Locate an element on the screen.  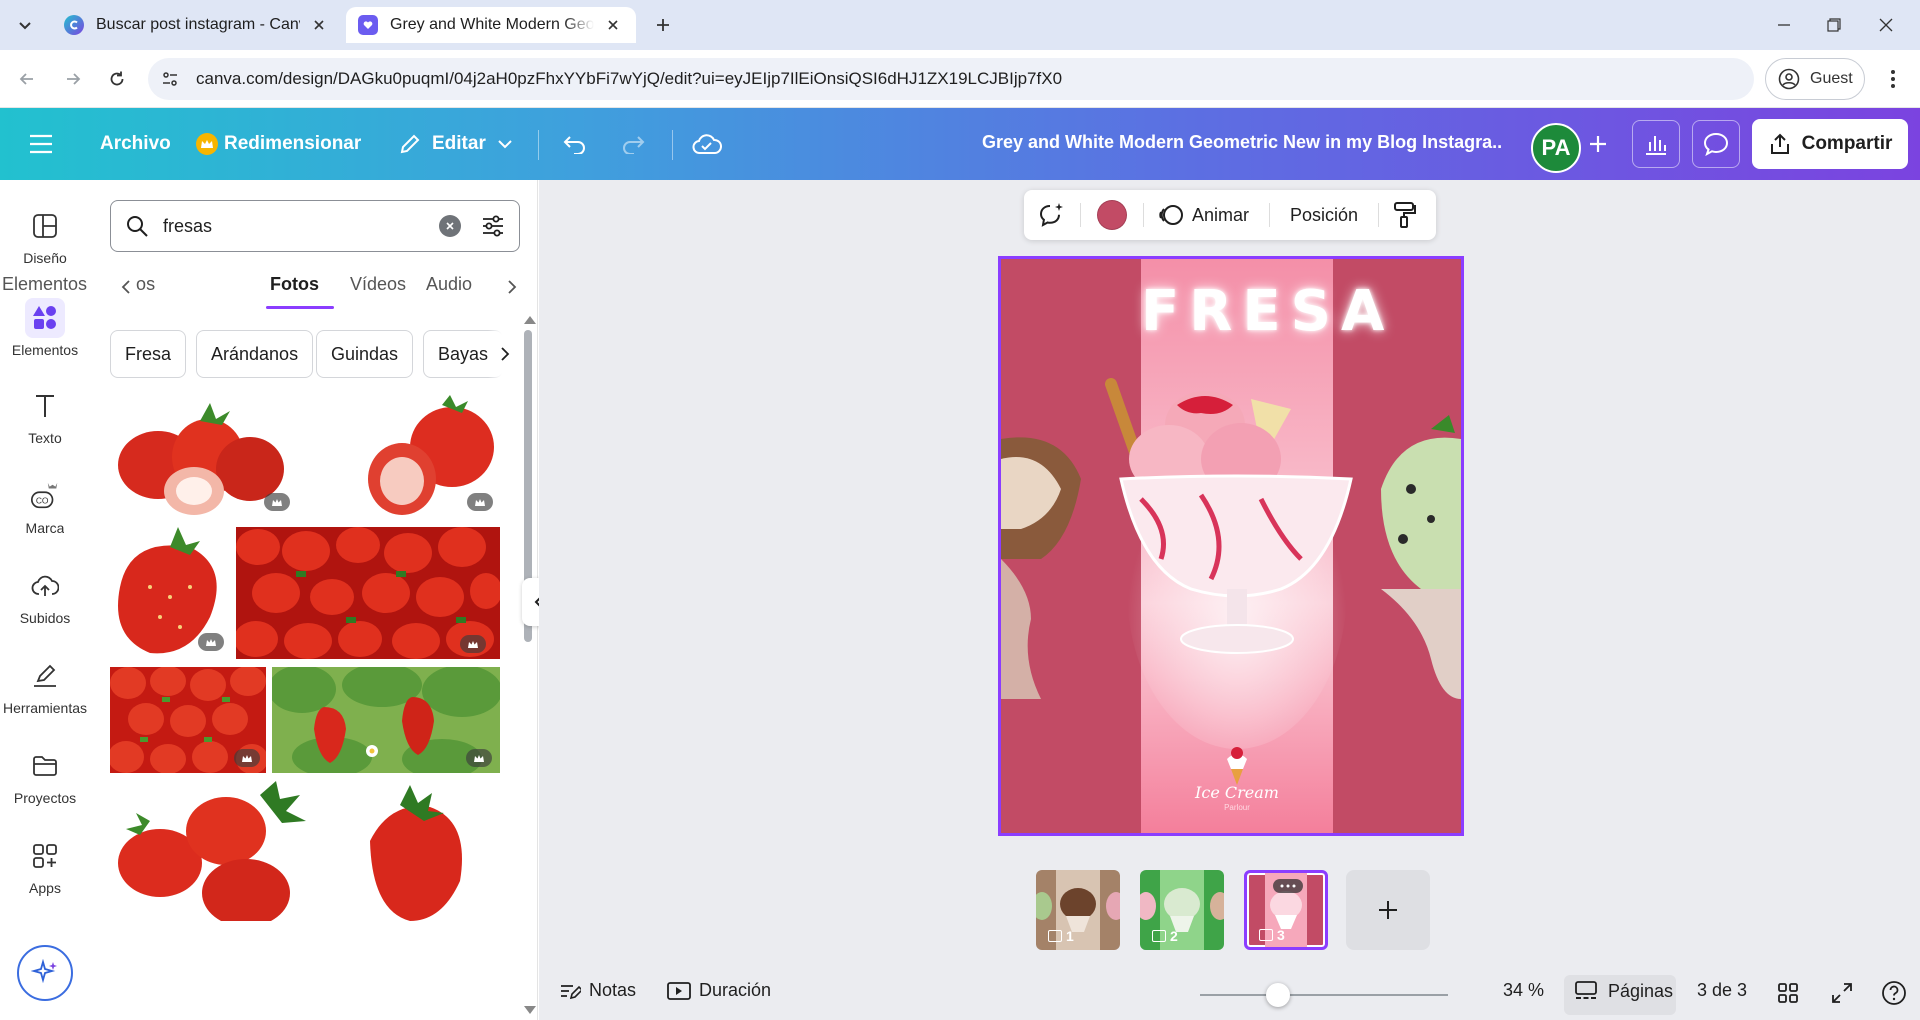
close-window-icon is located at coordinates (1886, 25).